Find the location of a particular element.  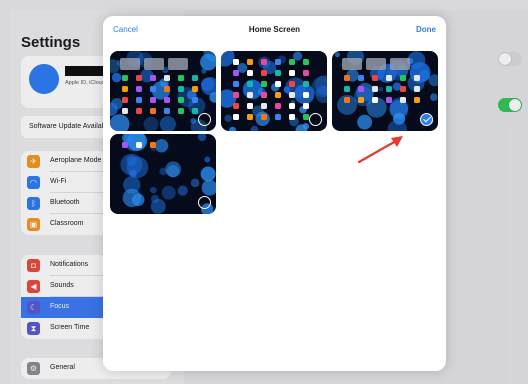

sheet-title: Home Screen is located at coordinates (274, 29).